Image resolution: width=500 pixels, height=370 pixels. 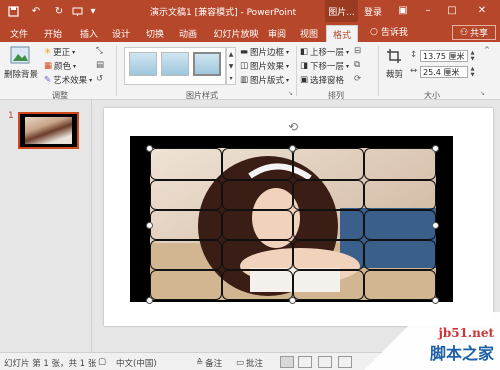 I want to click on collapse-ribbon-icon: ^, so click(x=487, y=50).